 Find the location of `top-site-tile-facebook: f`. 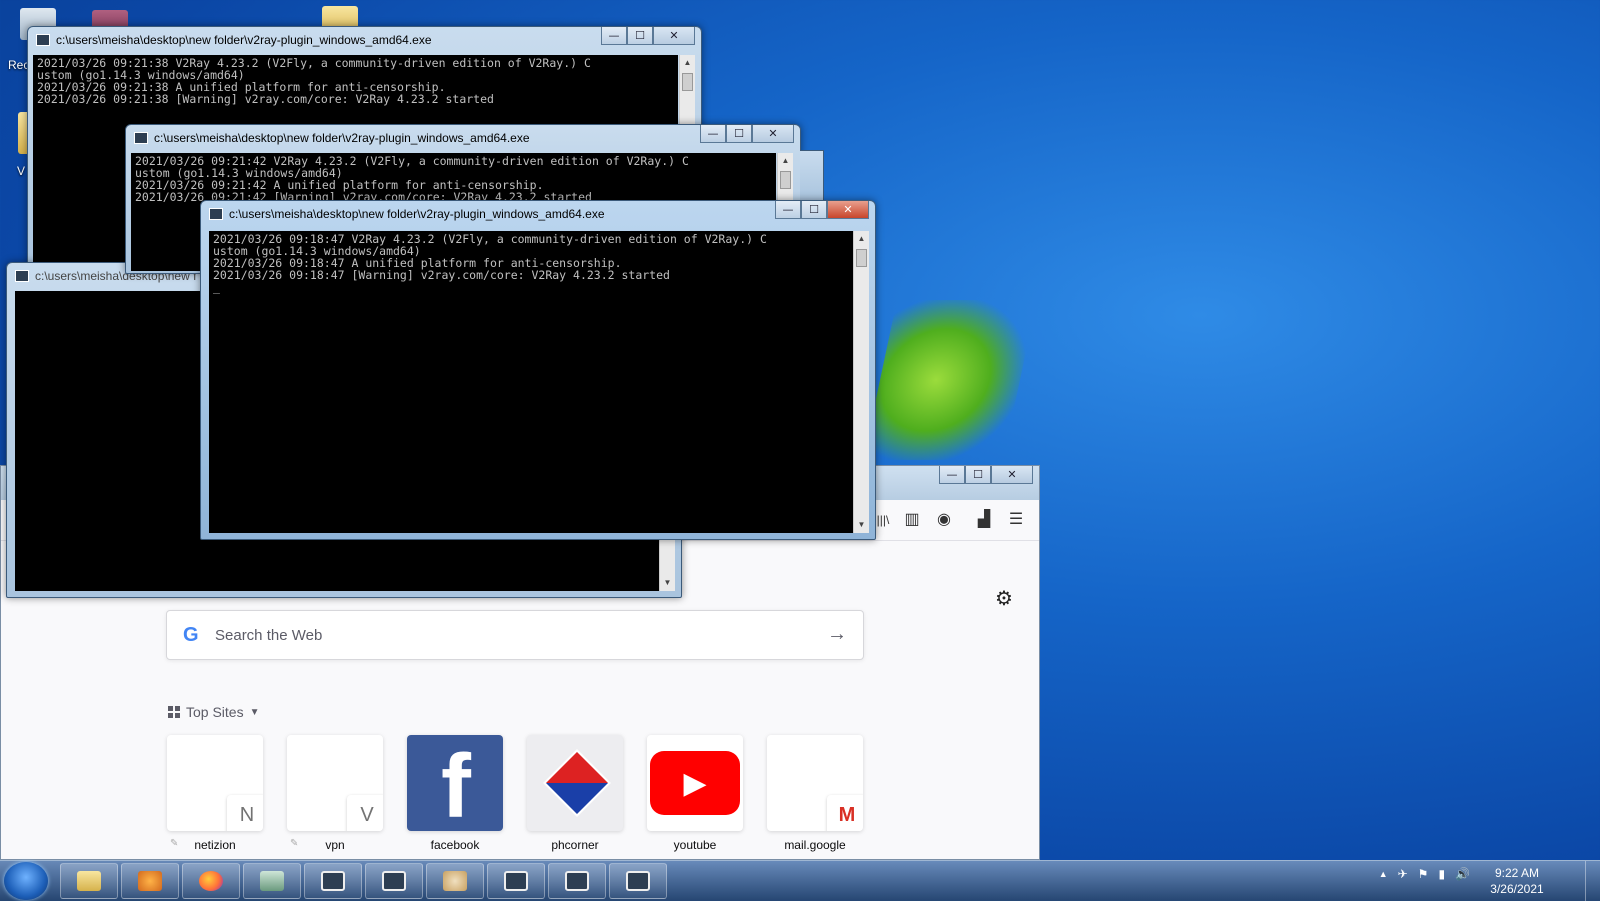

top-site-tile-facebook: f is located at coordinates (455, 783).